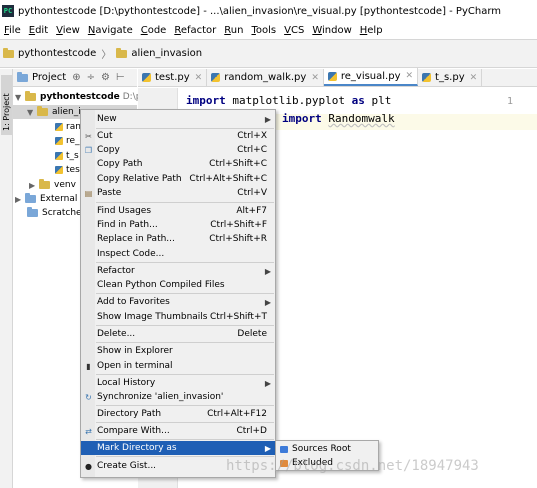 Image resolution: width=537 pixels, height=488 pixels. I want to click on terminal-icon: ▮, so click(88, 366).